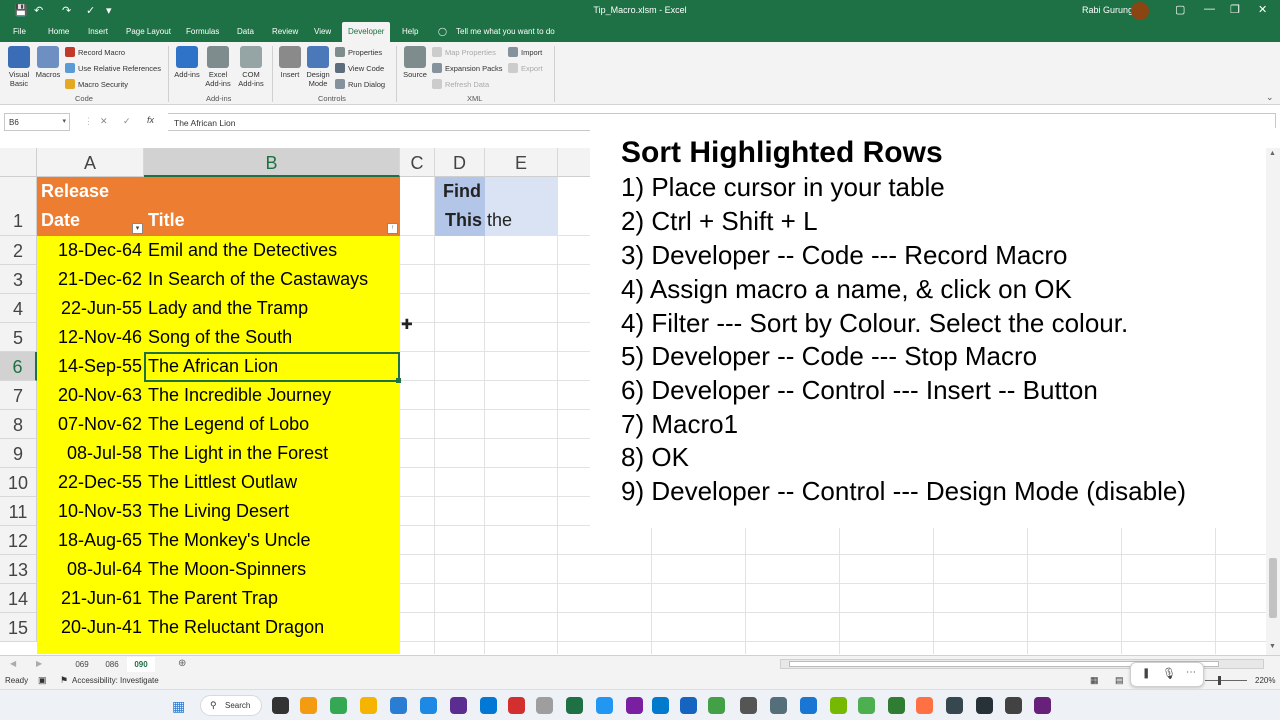 This screenshot has height=720, width=1280. What do you see at coordinates (113, 68) in the screenshot?
I see `relative-references-button: Use Relative References` at bounding box center [113, 68].